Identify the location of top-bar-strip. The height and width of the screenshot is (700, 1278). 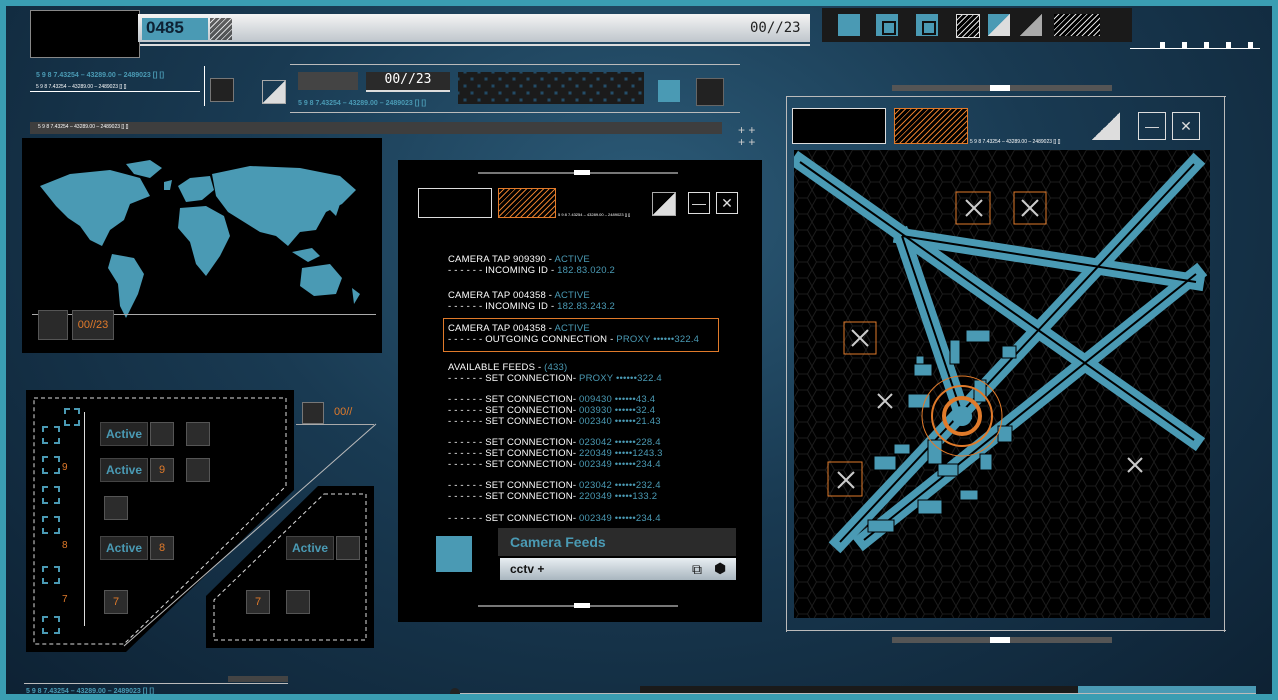
(474, 28).